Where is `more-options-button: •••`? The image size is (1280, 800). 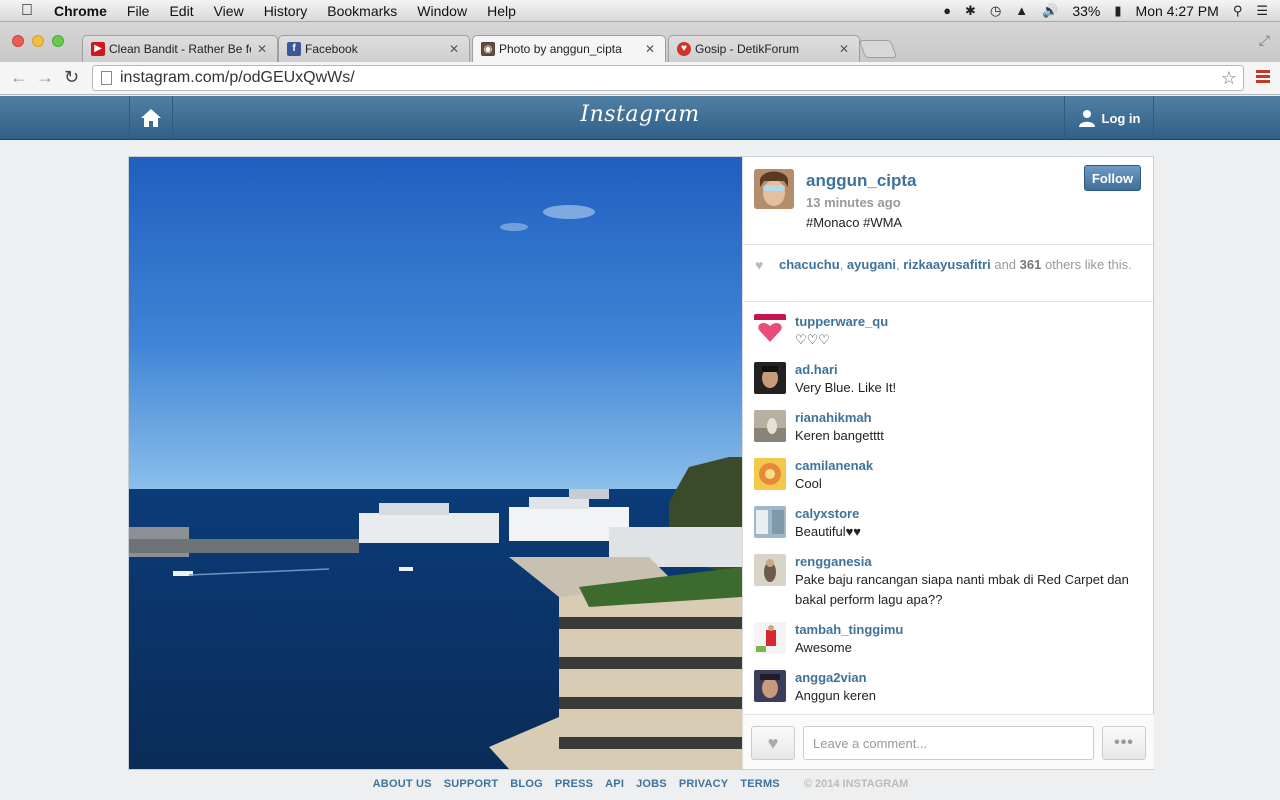 more-options-button: ••• is located at coordinates (1124, 743).